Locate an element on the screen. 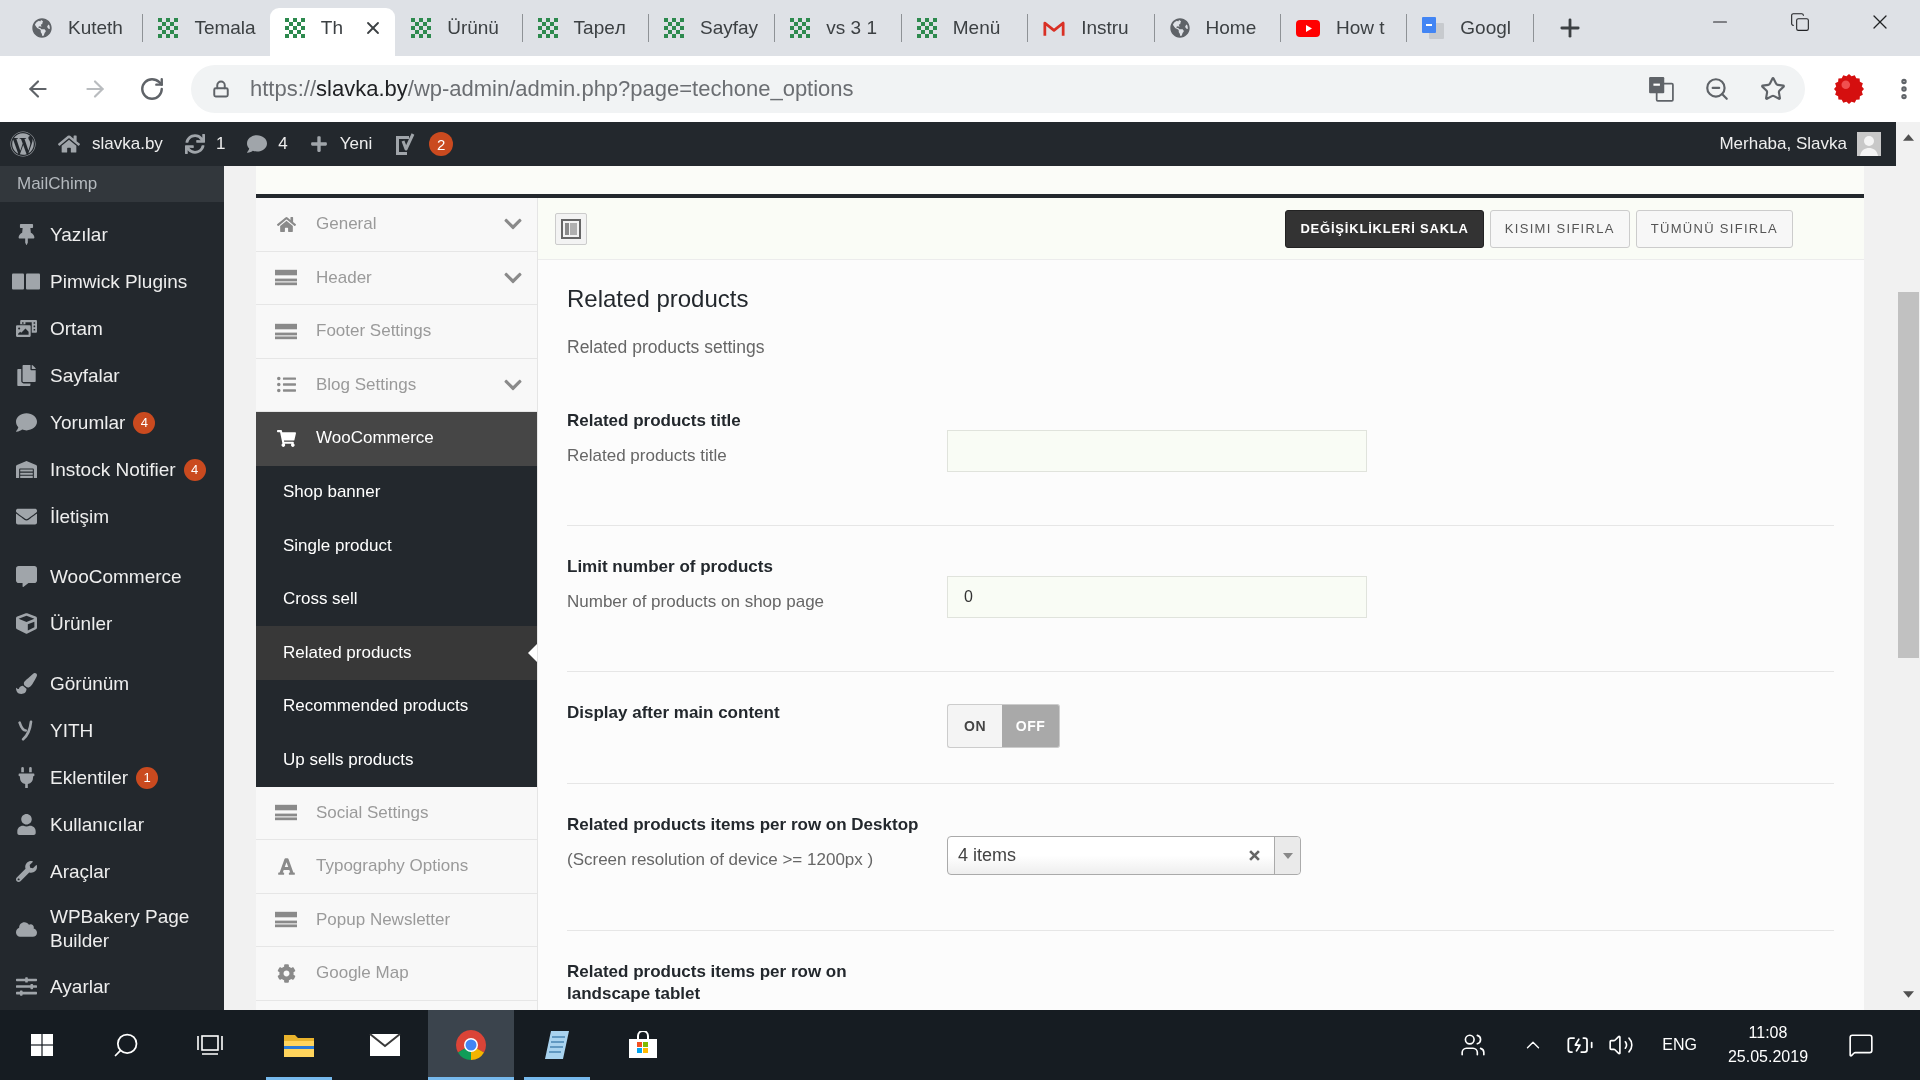 This screenshot has height=1080, width=1920. url-text: https://slavka.by/wp-admin/admin.php?page=techone_options is located at coordinates (552, 89).